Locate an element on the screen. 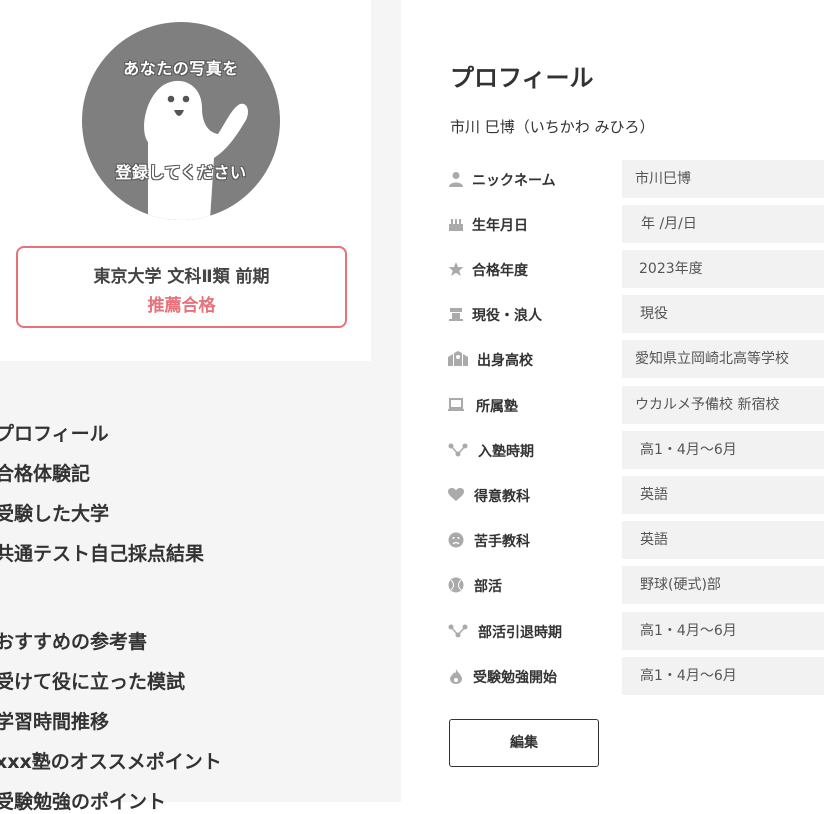  club-retire-select: 高1・4月〜6月 is located at coordinates (723, 631).